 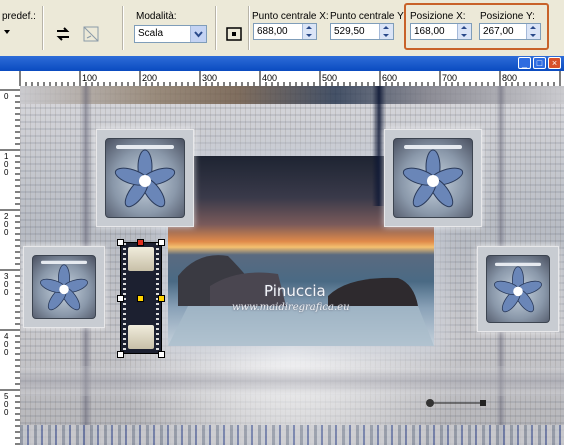 I want to click on center-x-label: Punto centrale X:, so click(x=290, y=16).